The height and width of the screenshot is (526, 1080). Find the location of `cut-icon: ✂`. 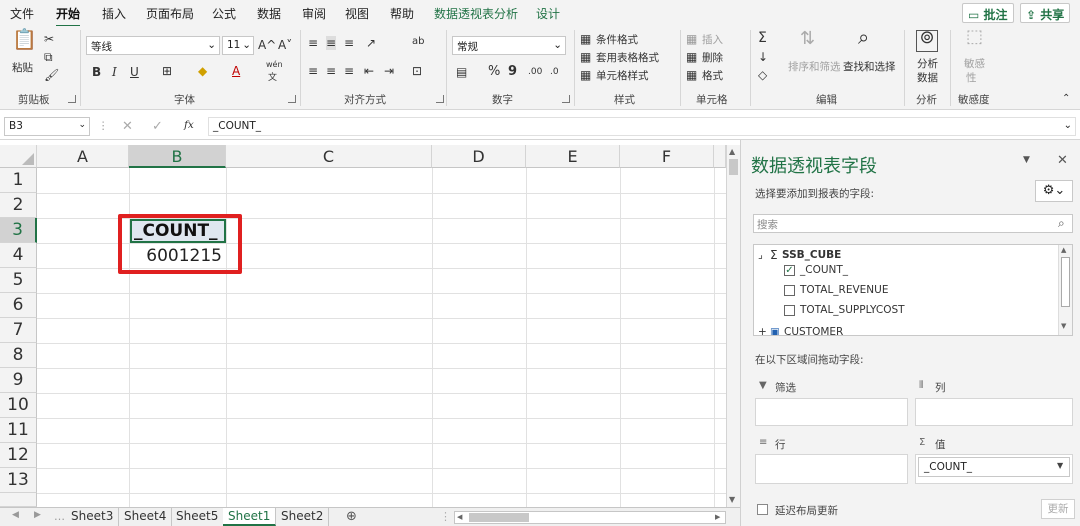

cut-icon: ✂ is located at coordinates (49, 39).